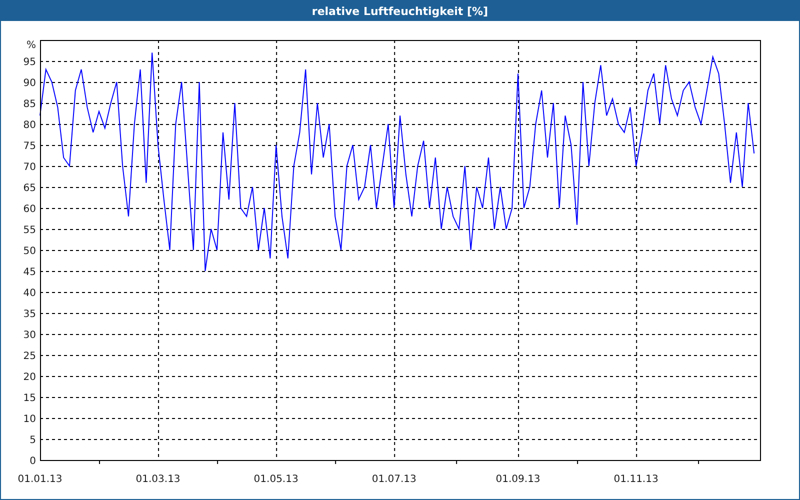  I want to click on y-tick-label: 65, so click(29, 188).